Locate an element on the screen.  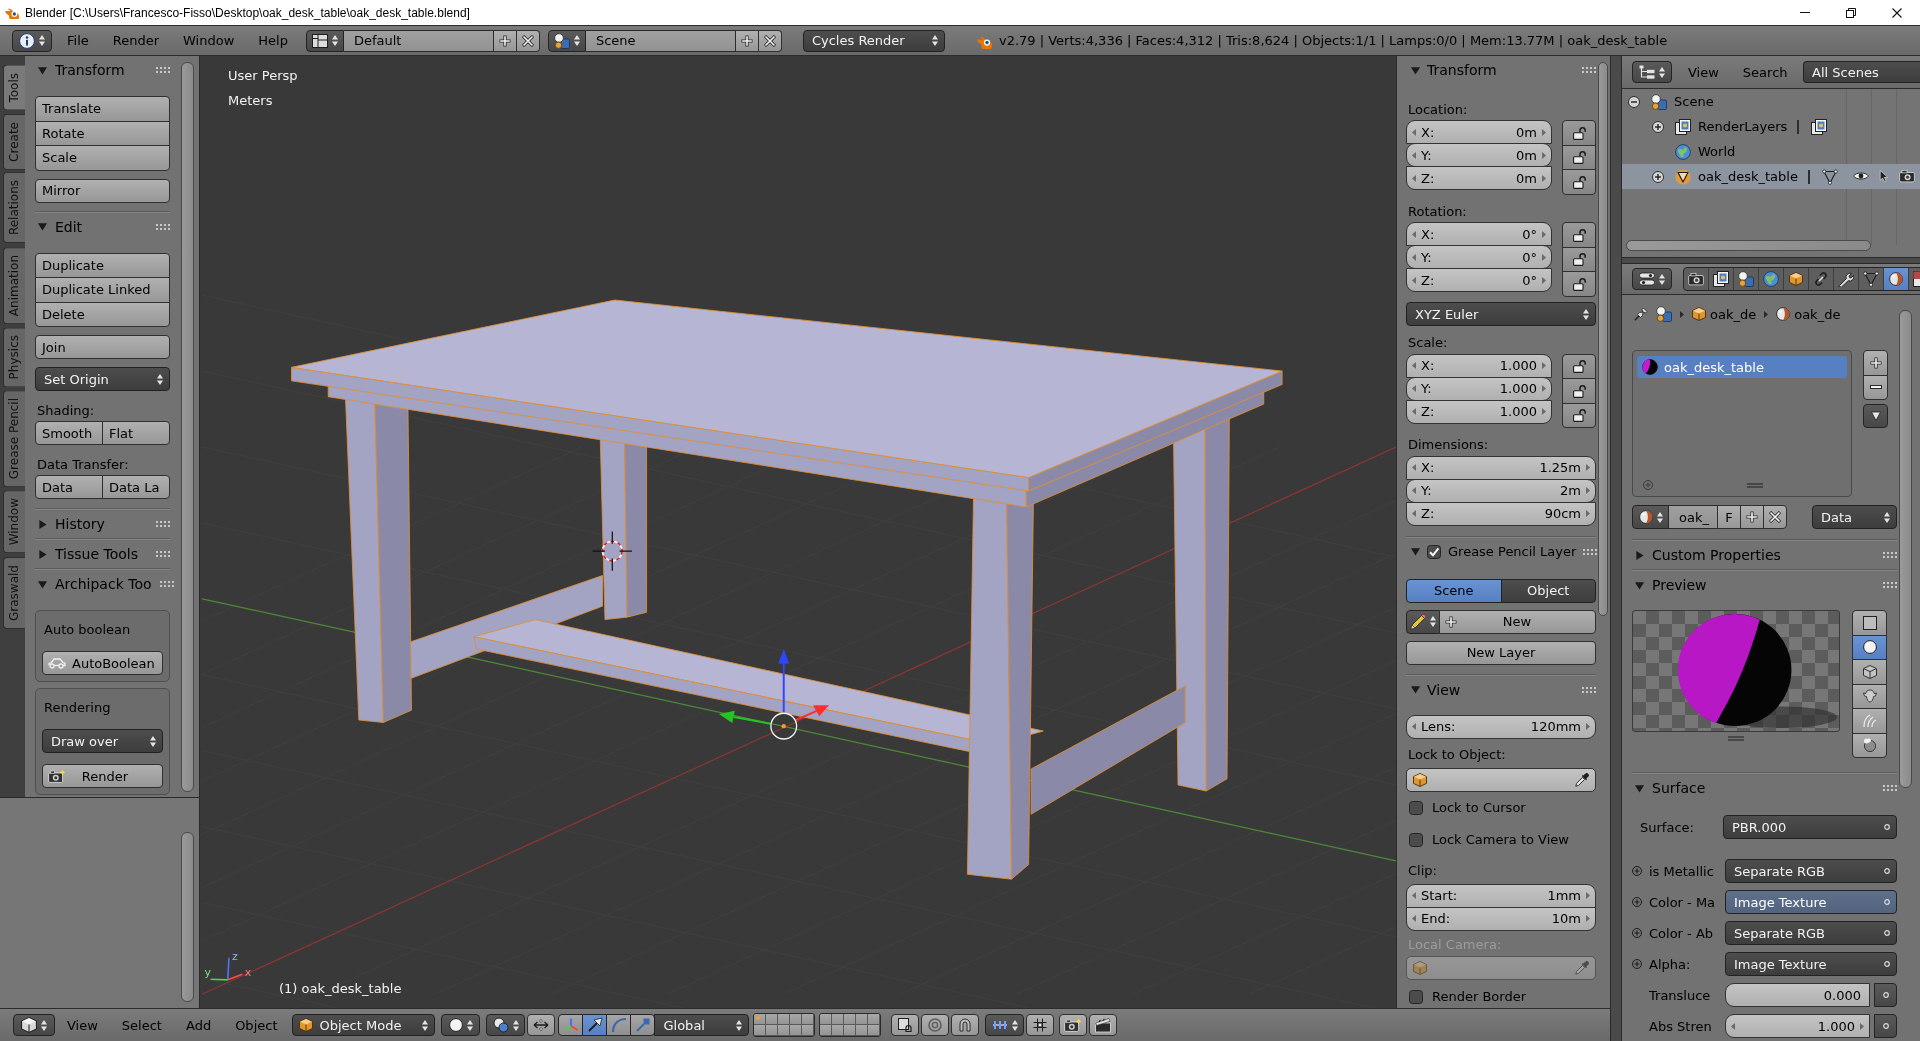
display-mode-button is located at coordinates (1652, 72).